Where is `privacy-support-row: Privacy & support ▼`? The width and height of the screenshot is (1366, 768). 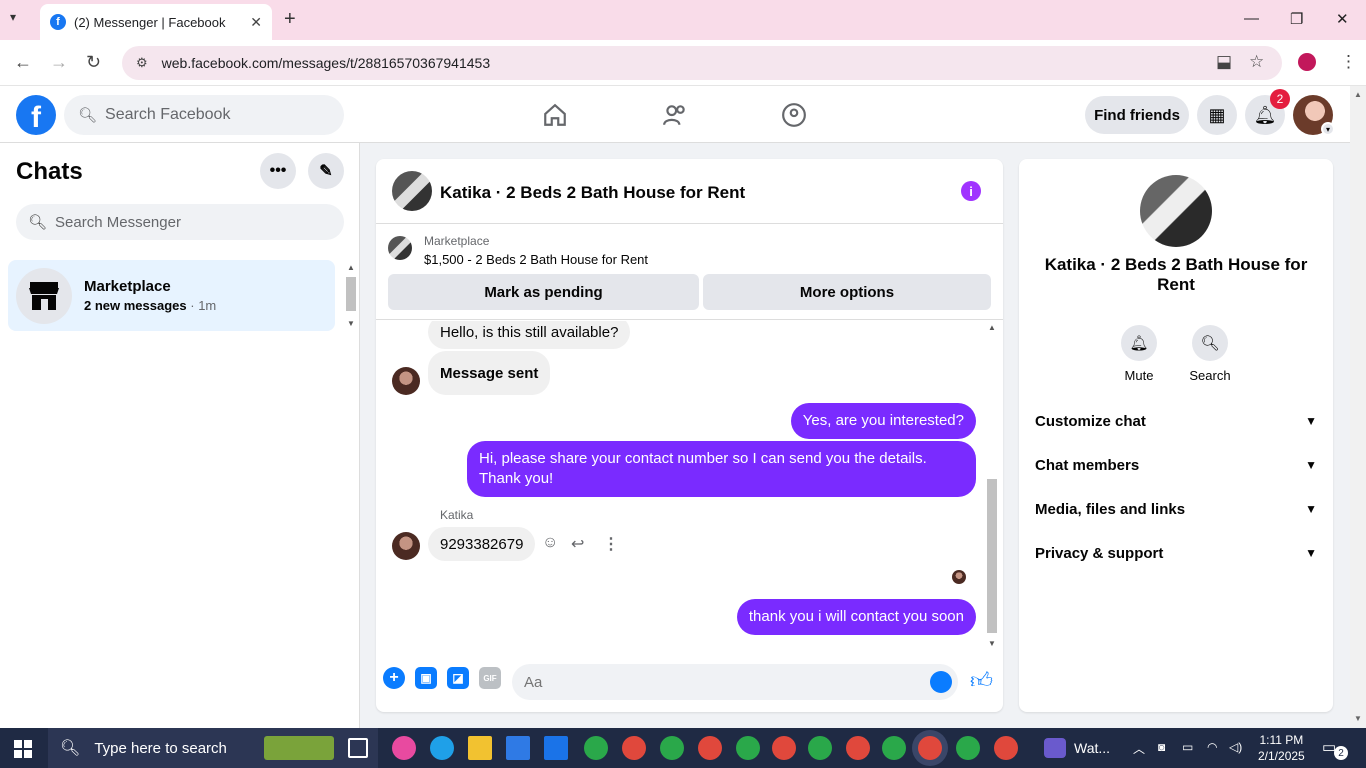 privacy-support-row: Privacy & support ▼ is located at coordinates (1176, 553).